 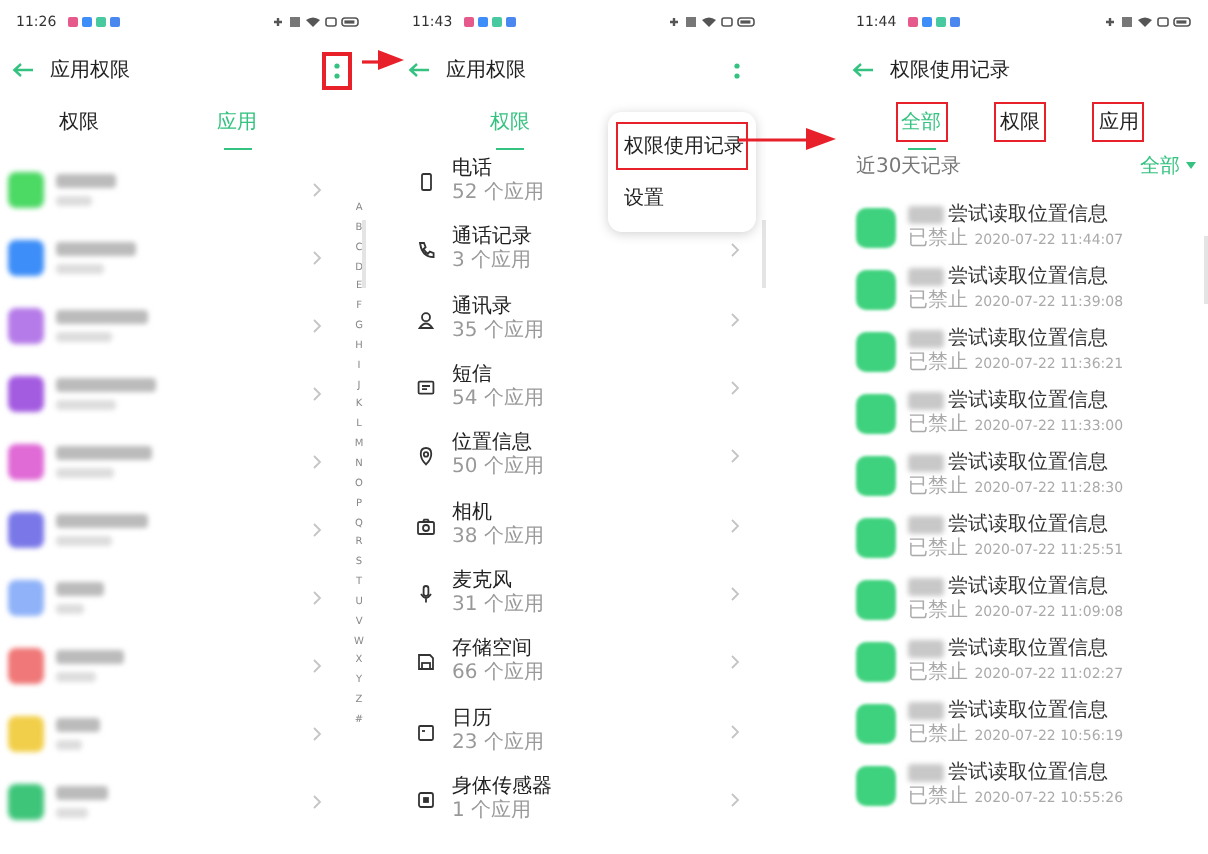 I want to click on permission-name: 通讯录, so click(x=483, y=307).